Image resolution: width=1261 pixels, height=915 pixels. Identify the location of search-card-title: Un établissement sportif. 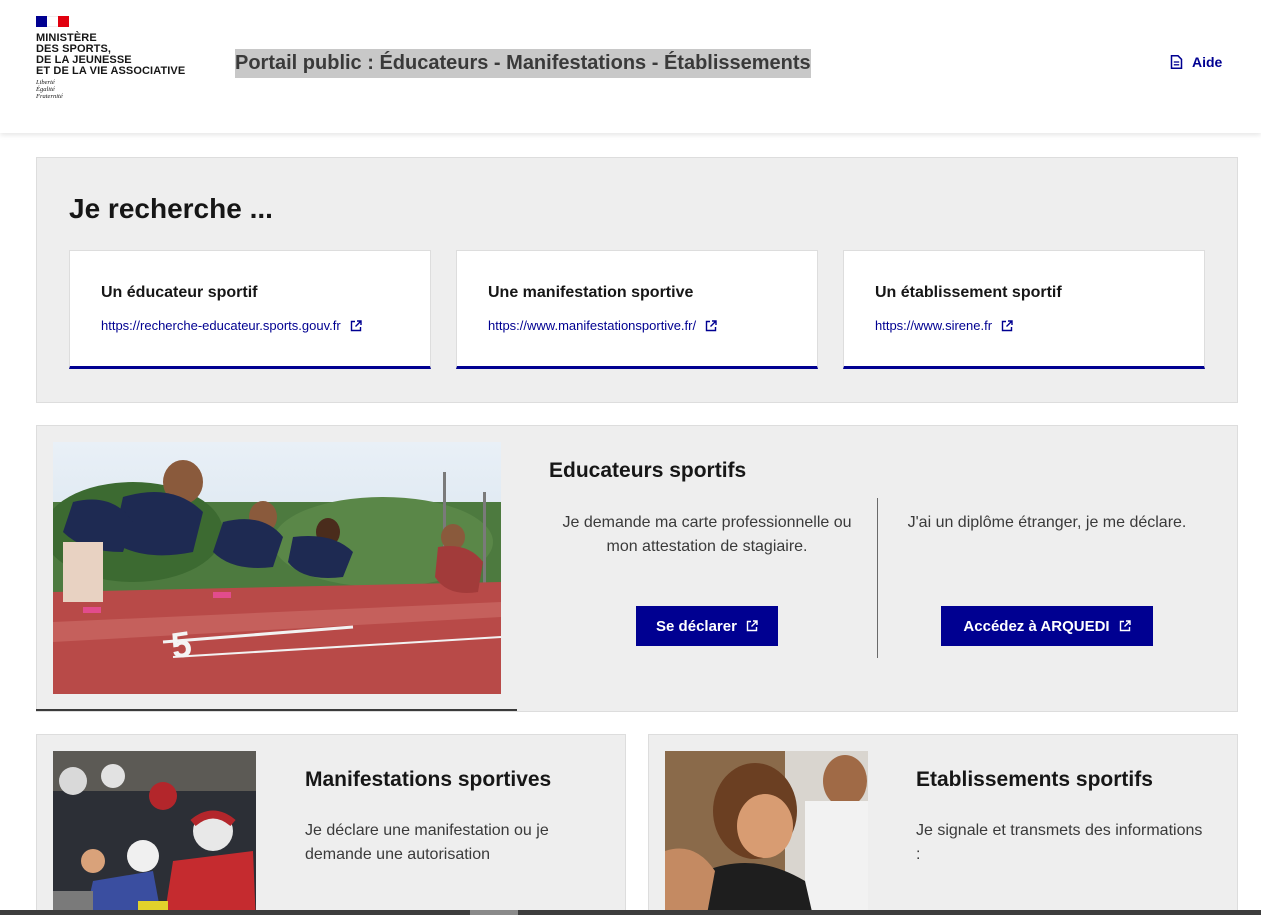
(968, 292).